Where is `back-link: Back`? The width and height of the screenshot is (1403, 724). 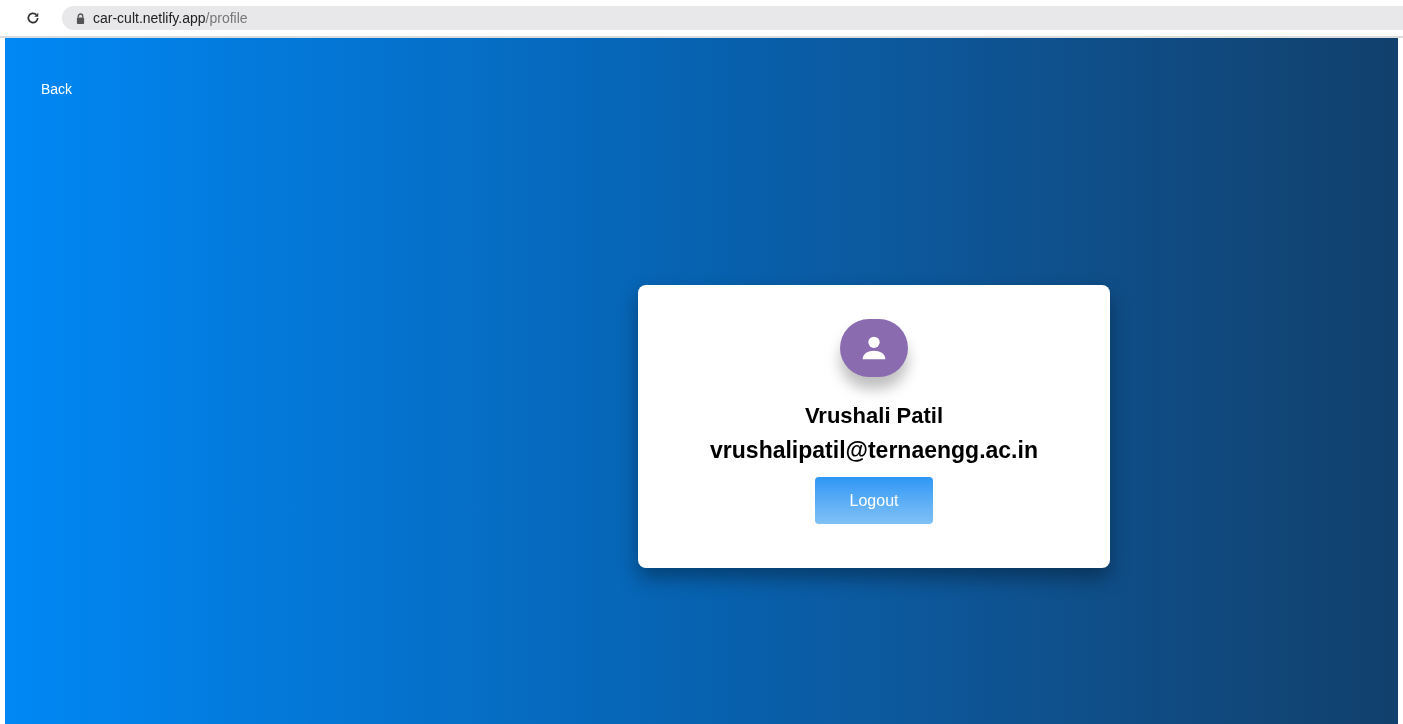 back-link: Back is located at coordinates (57, 89).